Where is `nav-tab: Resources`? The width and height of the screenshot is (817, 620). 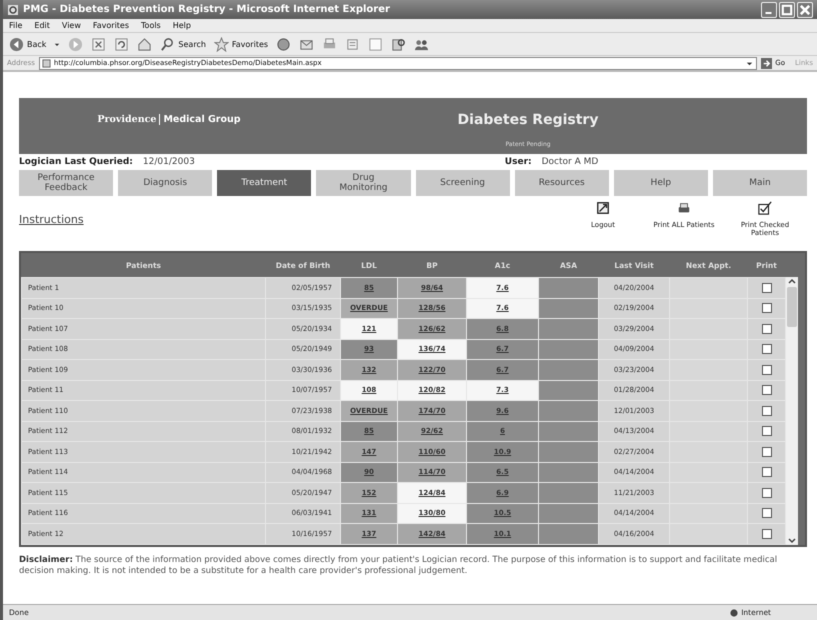
nav-tab: Resources is located at coordinates (561, 183).